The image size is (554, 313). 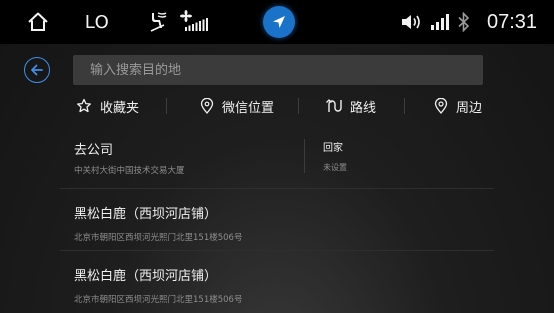 I want to click on nearby-label: 周边, so click(x=469, y=108).